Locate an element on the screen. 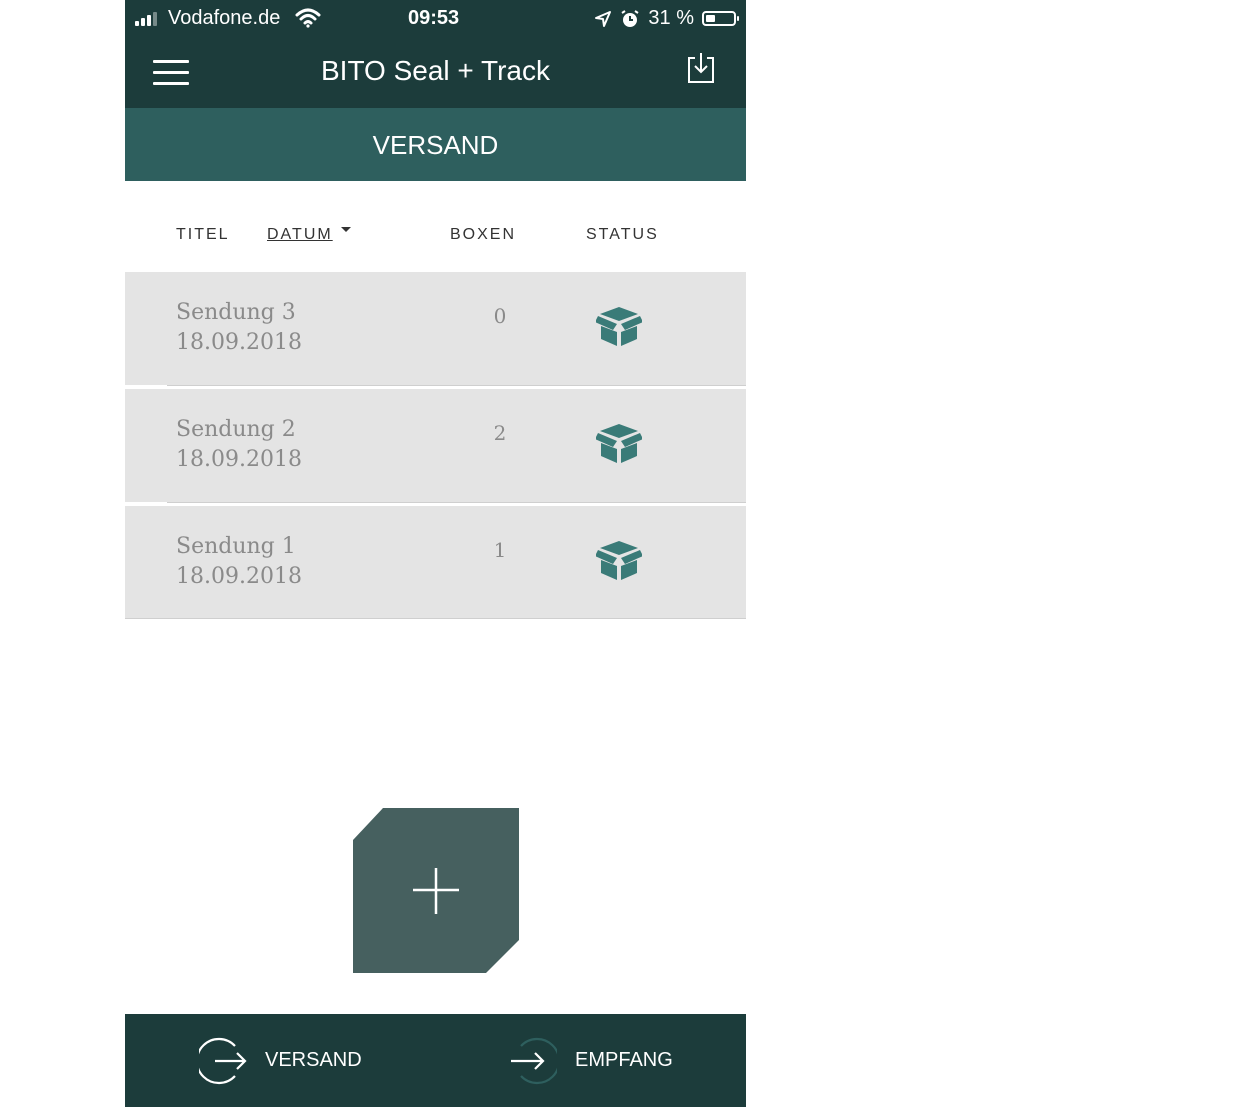 Image resolution: width=1243 pixels, height=1107 pixels. status-clock: 09:53 is located at coordinates (434, 18).